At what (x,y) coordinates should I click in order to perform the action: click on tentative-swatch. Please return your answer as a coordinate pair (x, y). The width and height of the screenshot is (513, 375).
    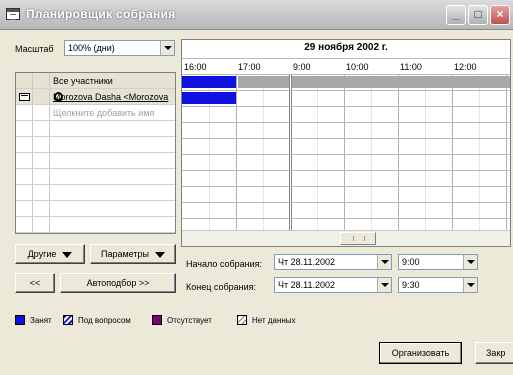
    Looking at the image, I should click on (68, 320).